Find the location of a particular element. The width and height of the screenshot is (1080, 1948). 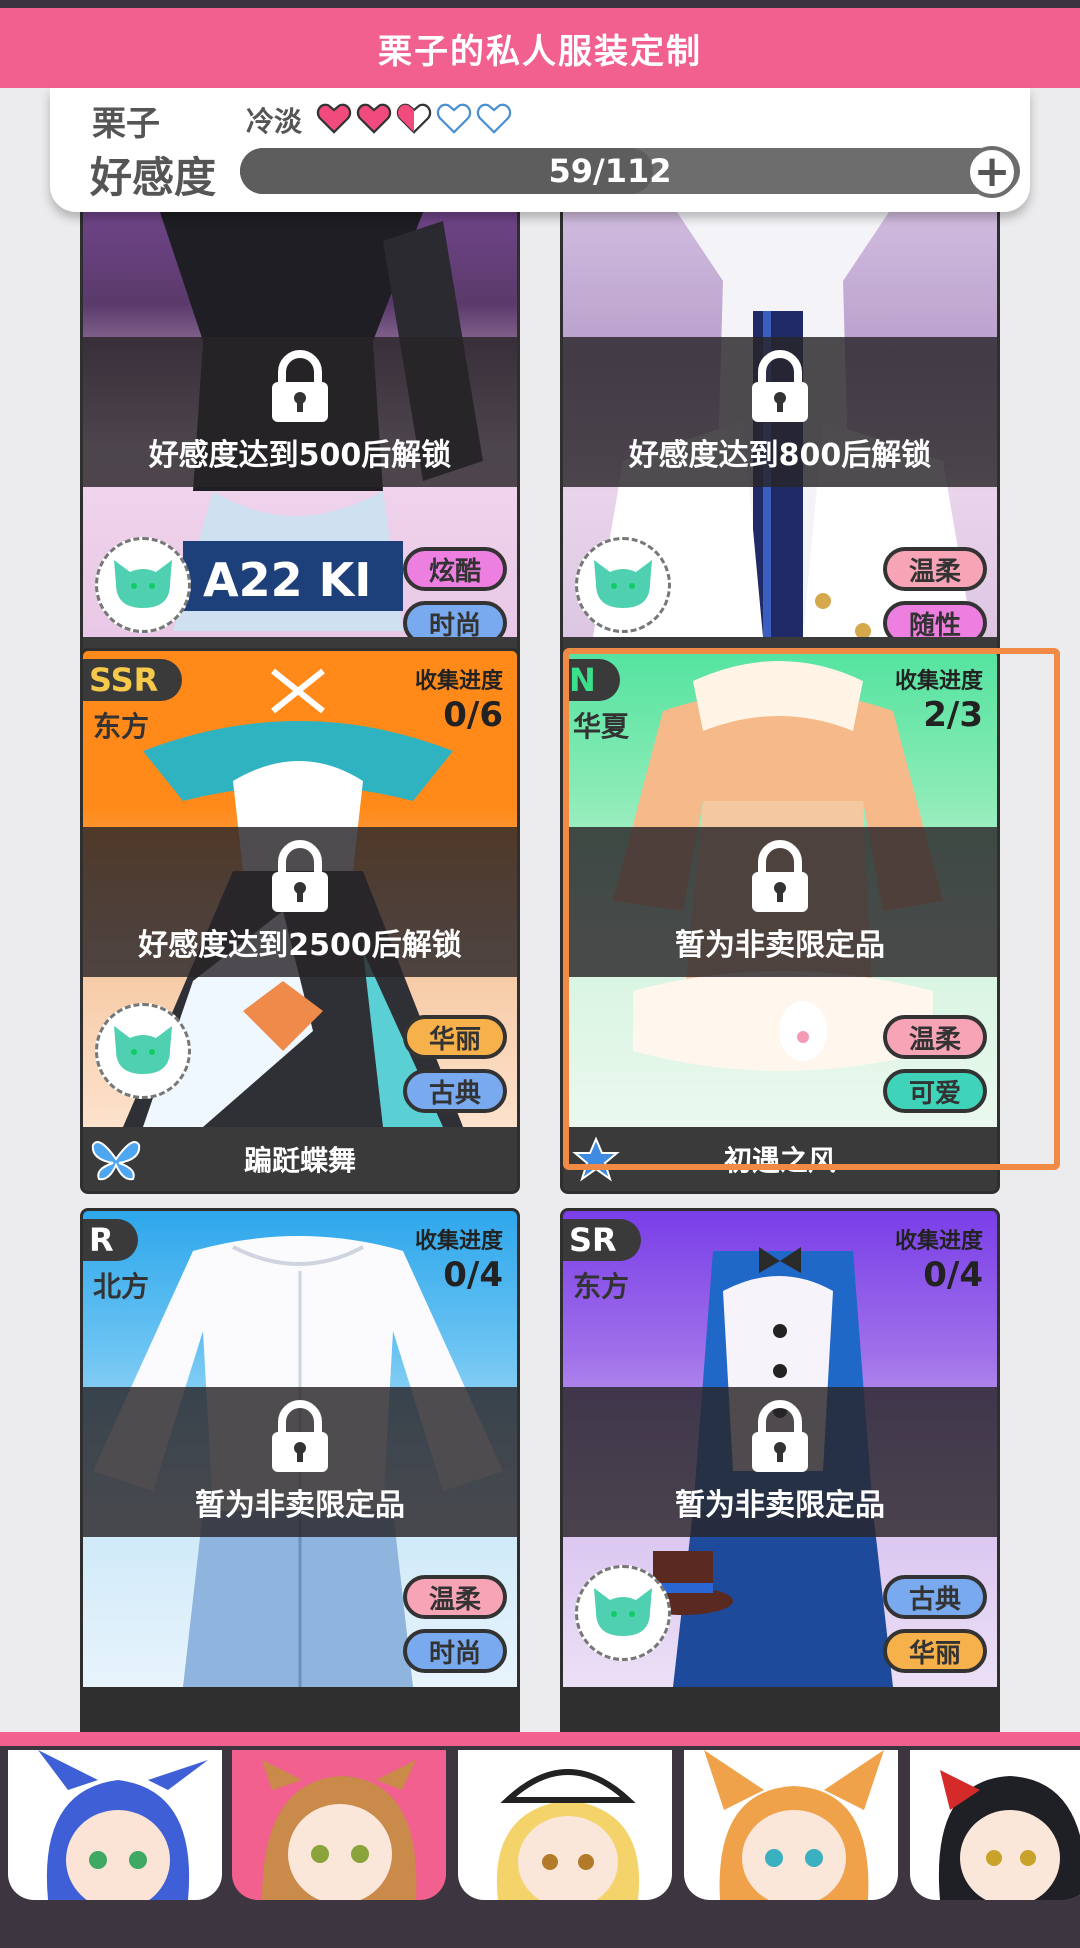

page-title: 栗子的私人服装定制 is located at coordinates (540, 48).